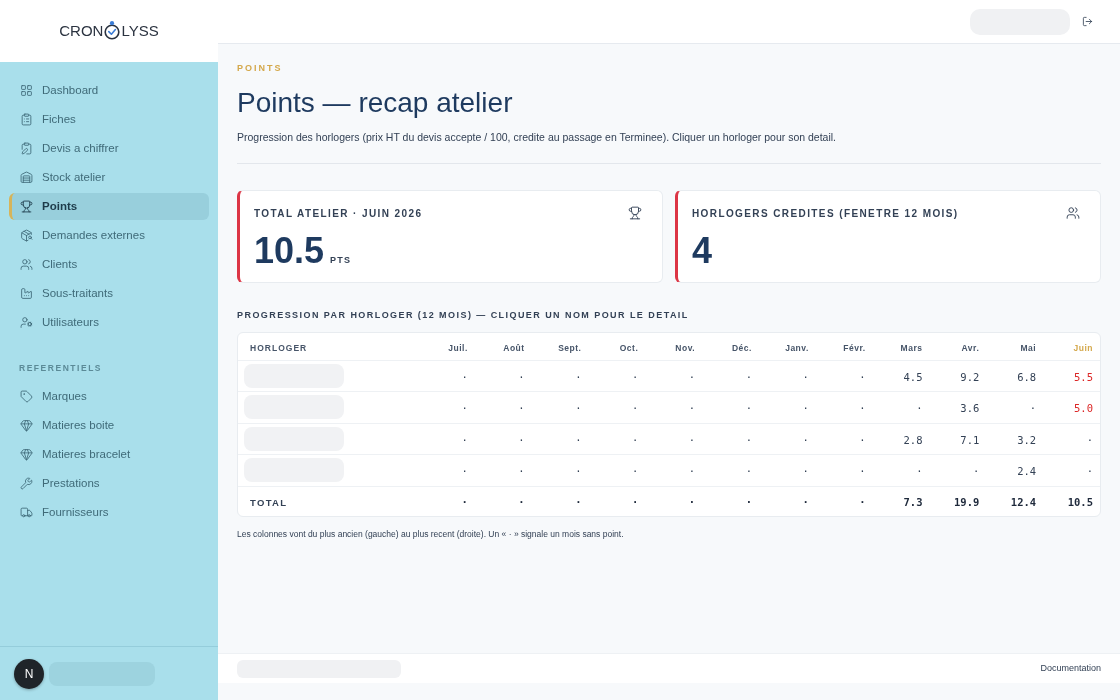  I want to click on sidebar-item: Points, so click(109, 206).